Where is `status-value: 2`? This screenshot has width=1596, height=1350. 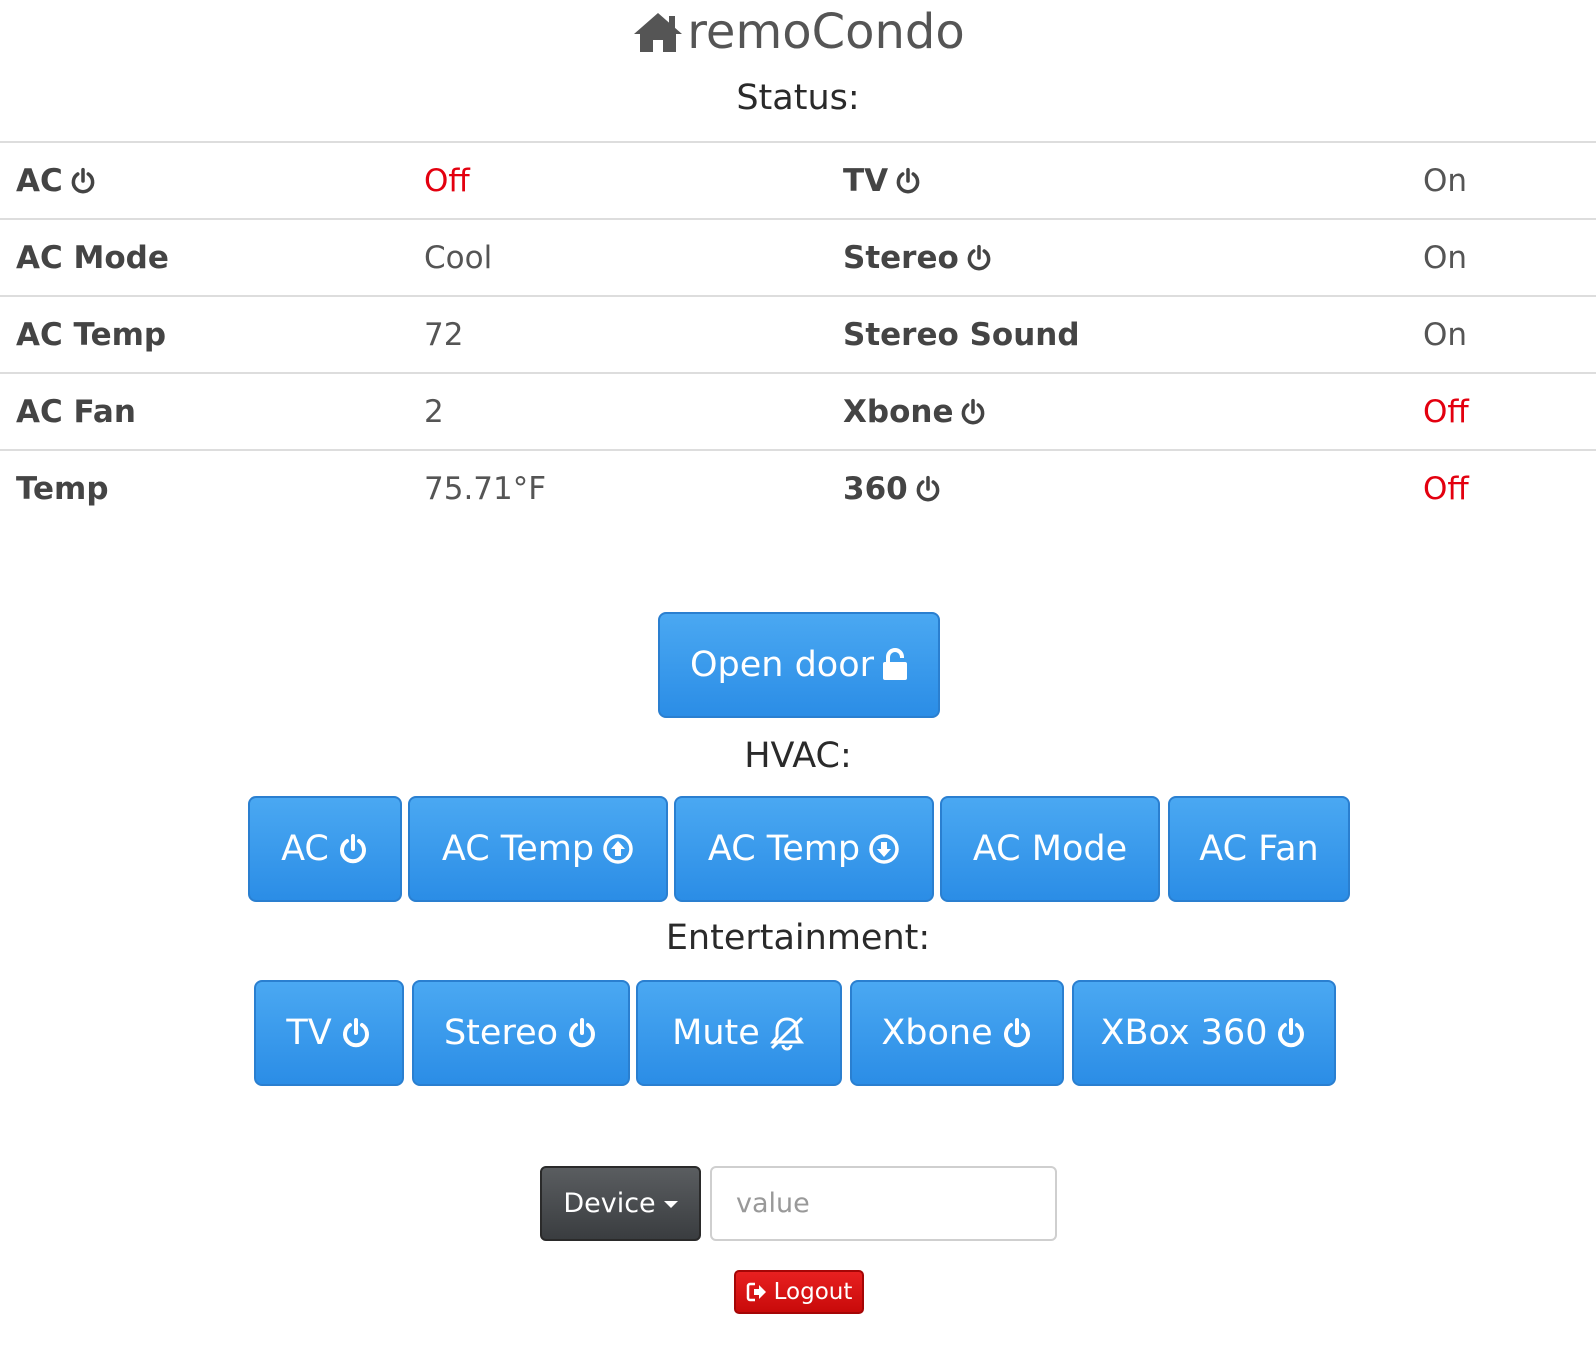 status-value: 2 is located at coordinates (434, 411).